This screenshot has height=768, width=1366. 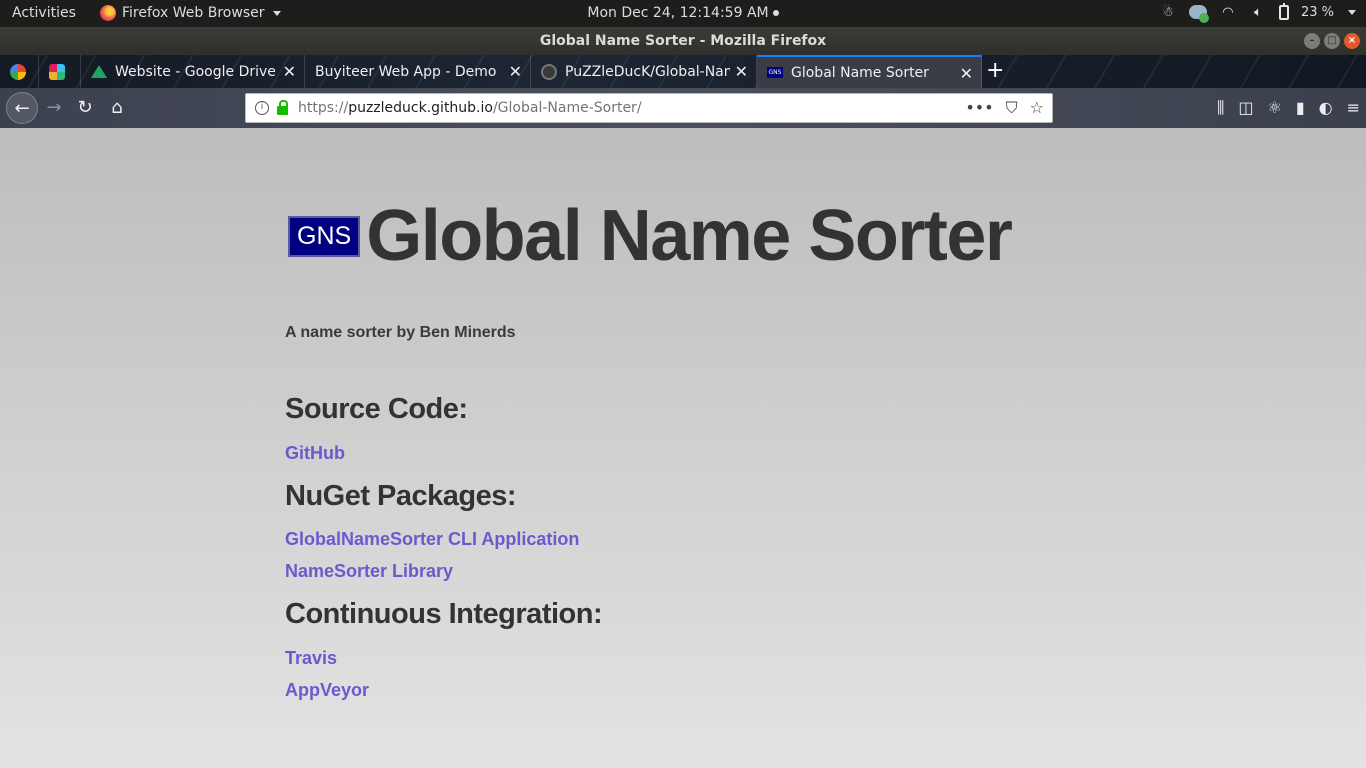 I want to click on pocket-icon: ⛉, so click(x=1012, y=108).